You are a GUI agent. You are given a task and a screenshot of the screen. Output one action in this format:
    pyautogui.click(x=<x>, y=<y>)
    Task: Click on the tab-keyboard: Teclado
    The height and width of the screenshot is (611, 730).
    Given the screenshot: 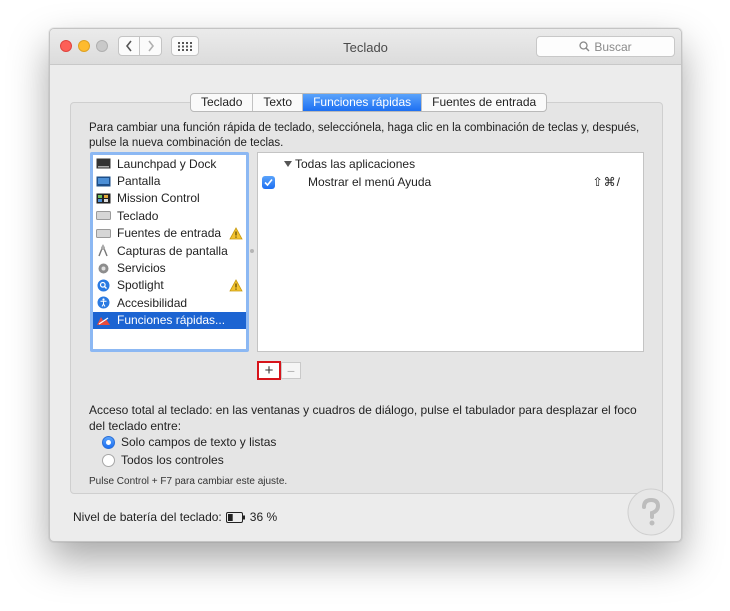 What is the action you would take?
    pyautogui.click(x=222, y=102)
    